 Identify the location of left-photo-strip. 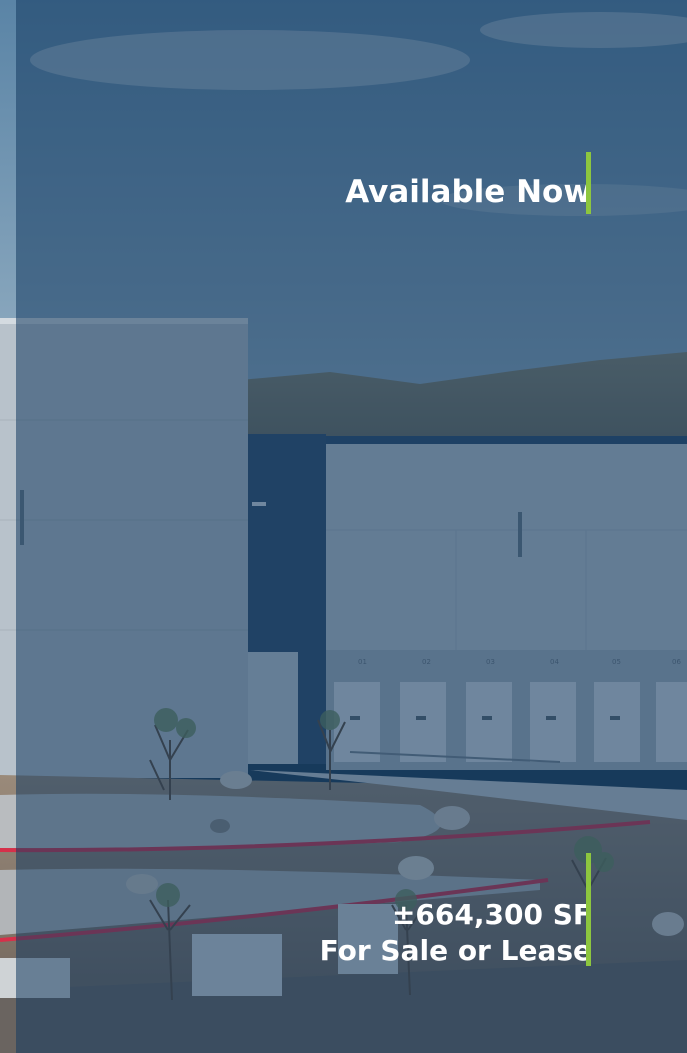
(8, 526).